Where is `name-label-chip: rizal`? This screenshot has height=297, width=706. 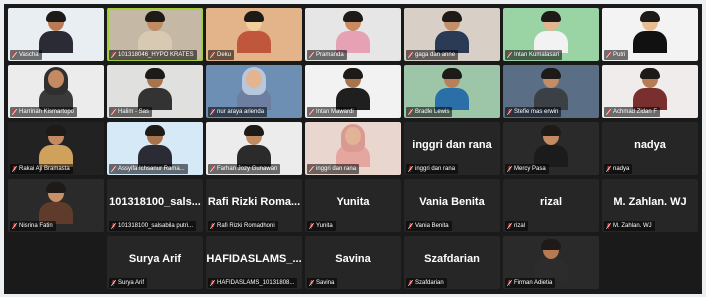 name-label-chip: rizal is located at coordinates (517, 226).